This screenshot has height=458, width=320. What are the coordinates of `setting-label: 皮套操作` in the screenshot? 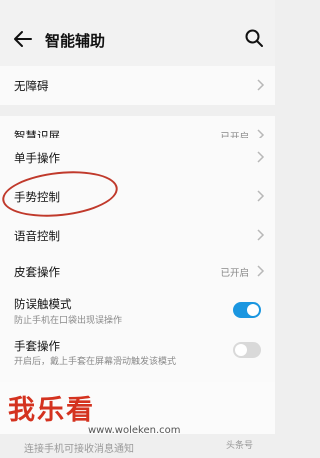 It's located at (37, 272).